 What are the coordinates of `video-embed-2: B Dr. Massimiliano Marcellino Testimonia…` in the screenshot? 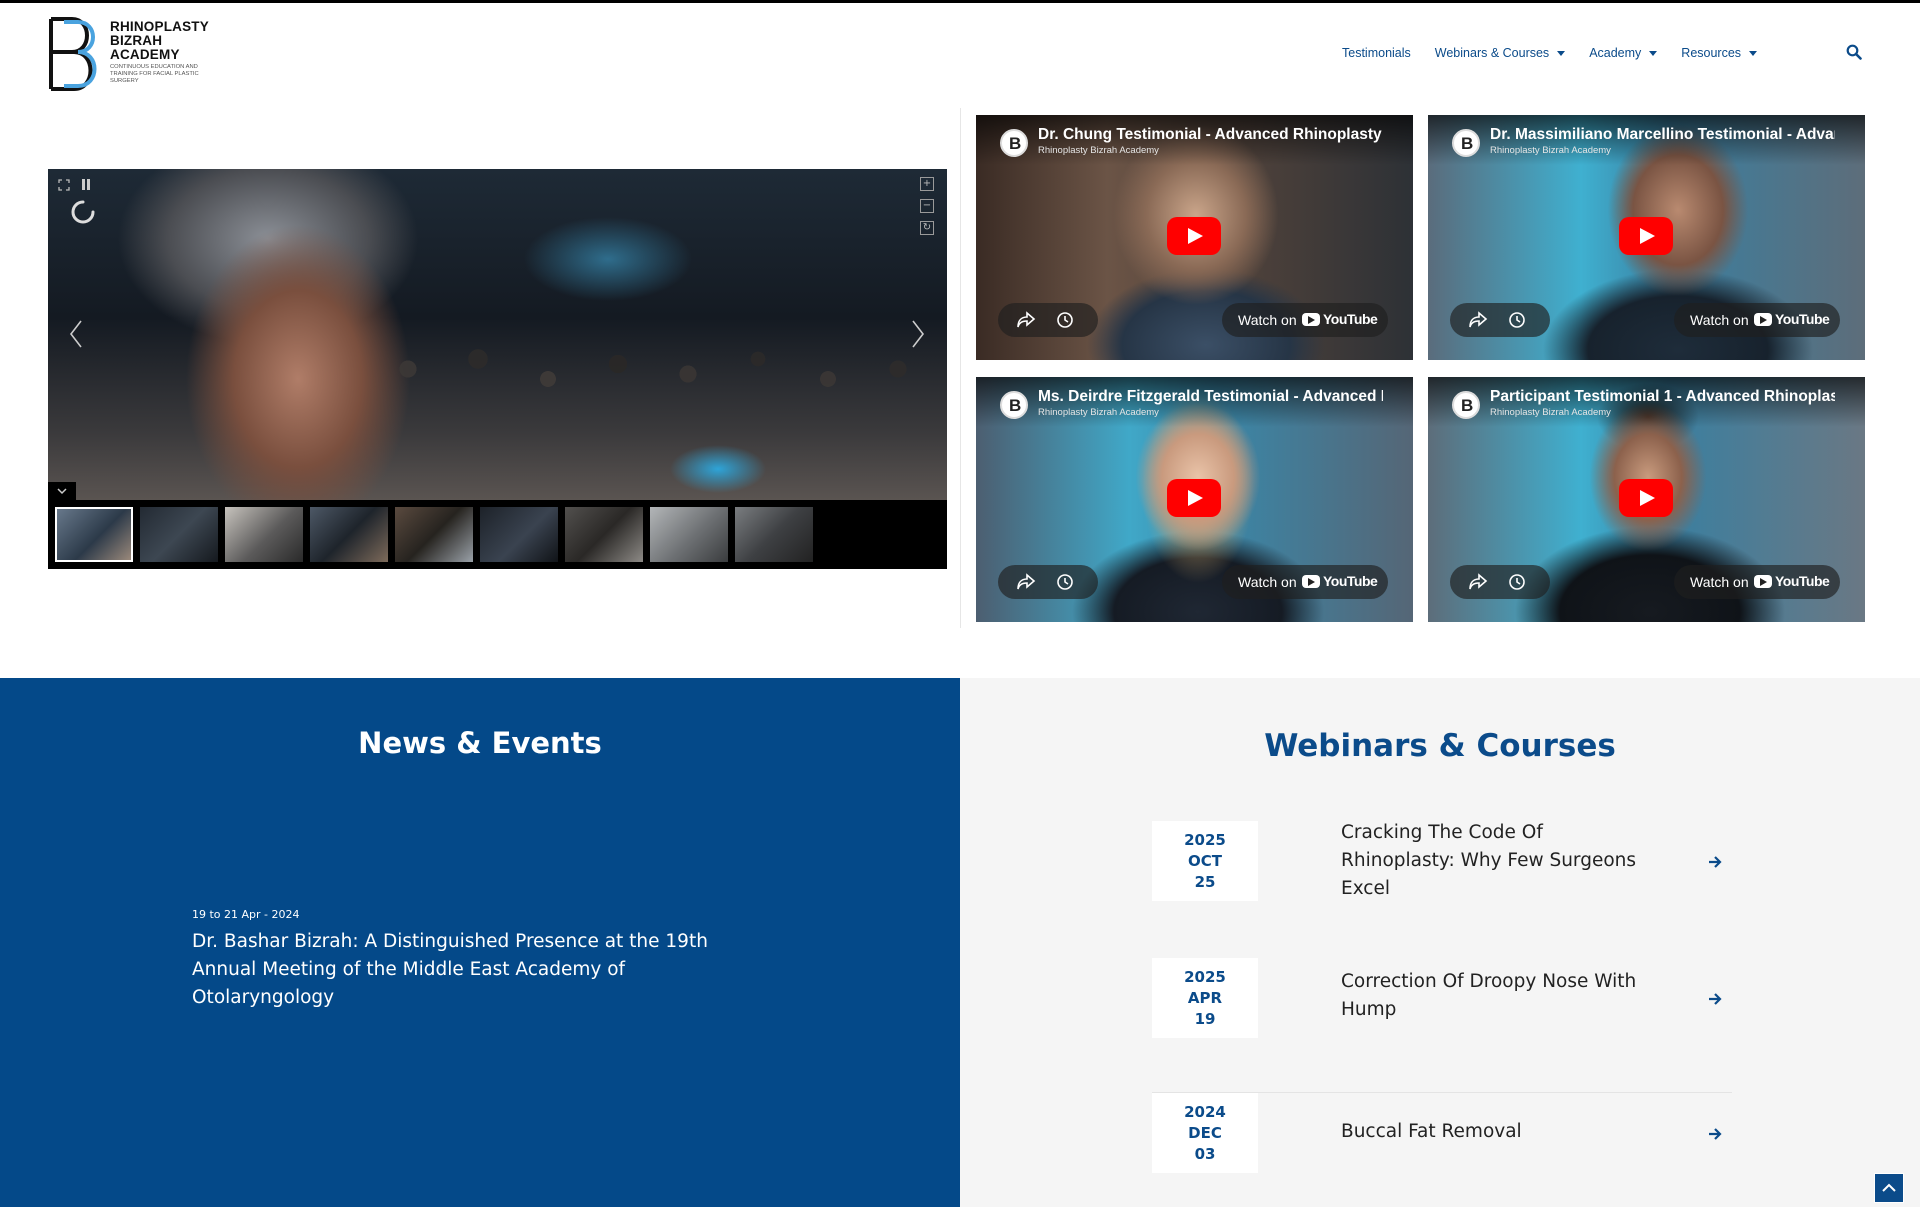 It's located at (1646, 237).